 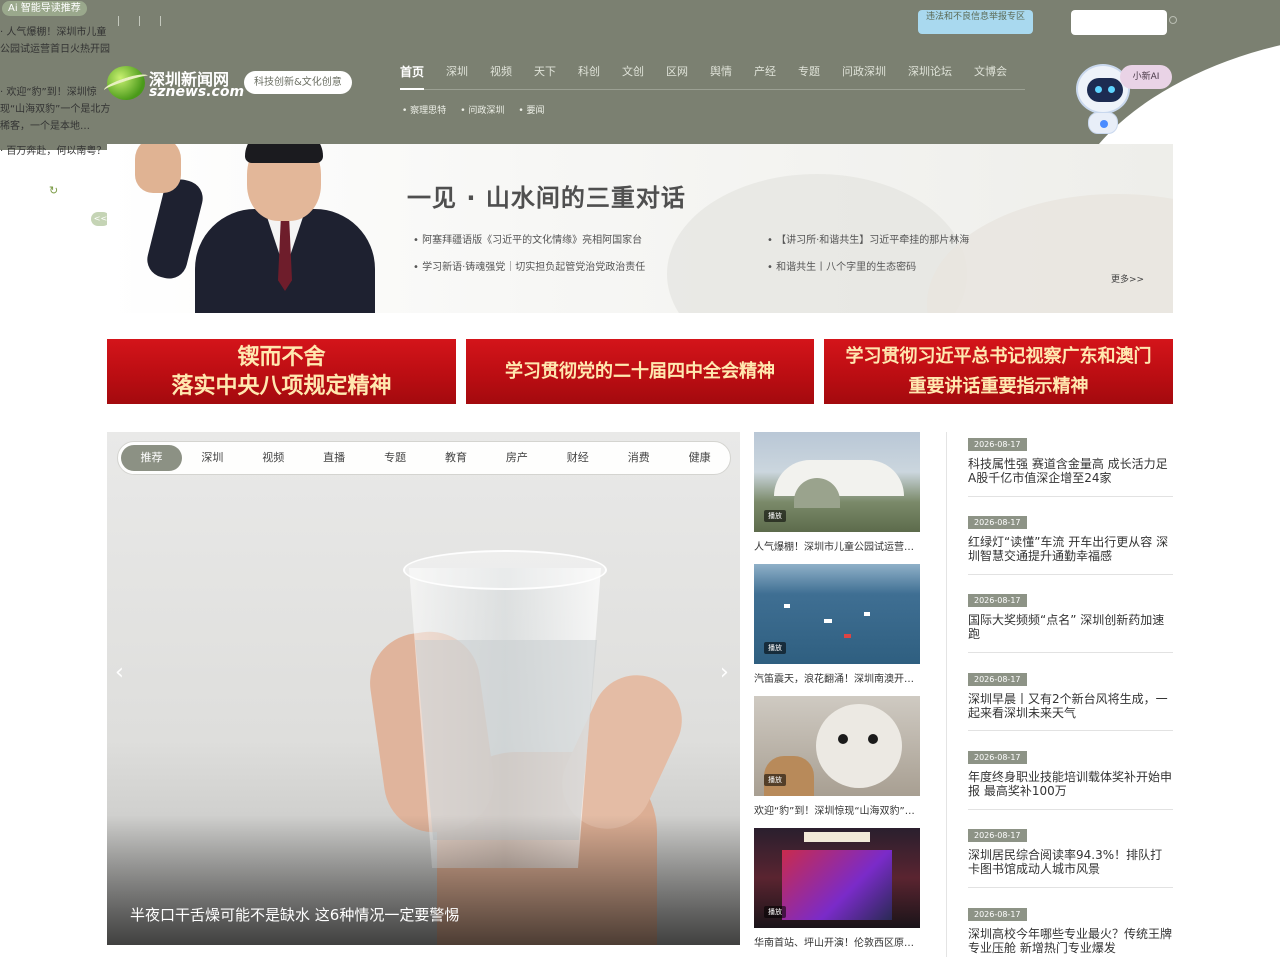 What do you see at coordinates (1146, 77) in the screenshot?
I see `ai-assistant-button: 小新AI` at bounding box center [1146, 77].